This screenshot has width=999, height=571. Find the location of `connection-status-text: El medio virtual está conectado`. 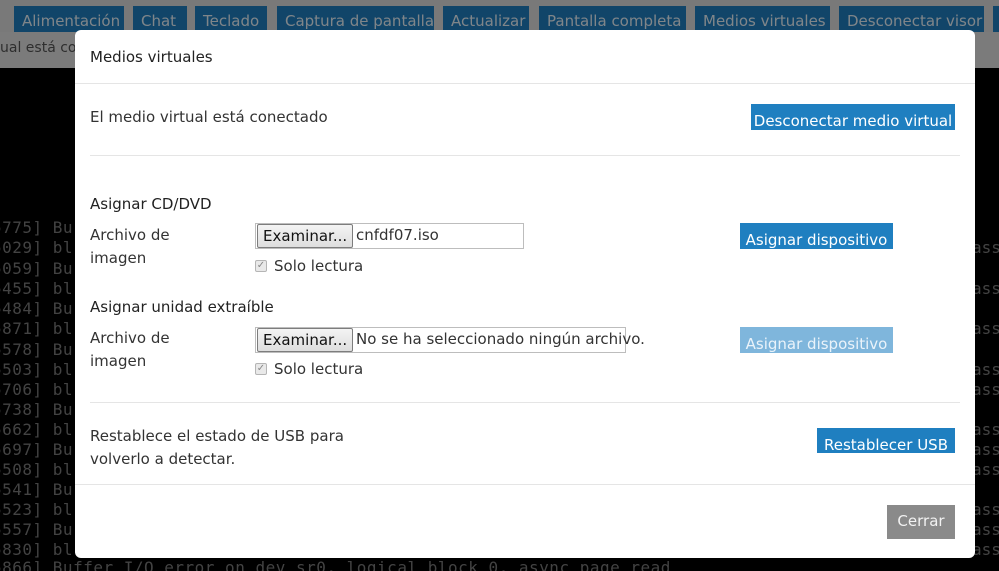

connection-status-text: El medio virtual está conectado is located at coordinates (209, 117).